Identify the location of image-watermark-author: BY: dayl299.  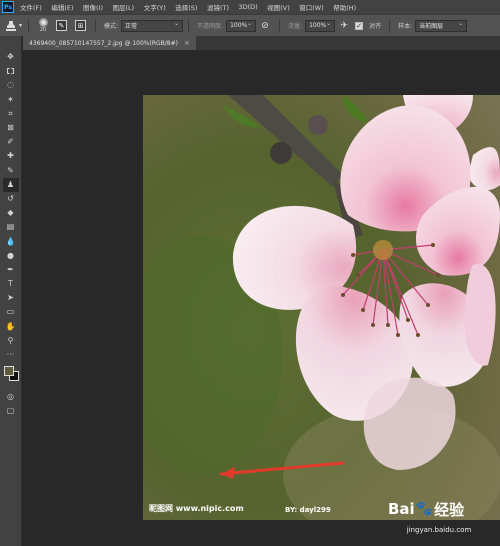
(308, 510).